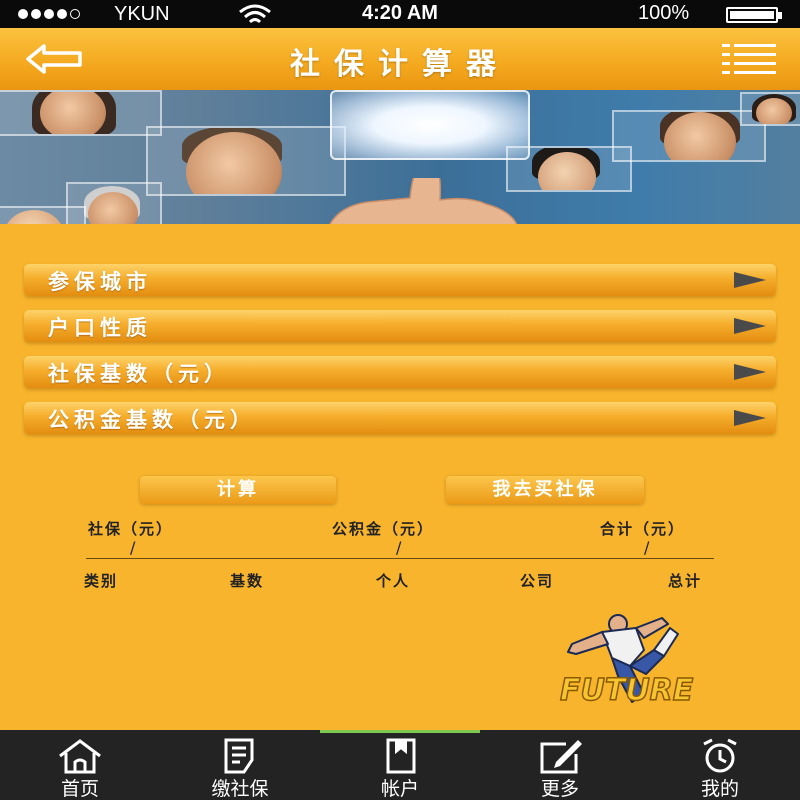  I want to click on housing-fund-value: /, so click(399, 547).